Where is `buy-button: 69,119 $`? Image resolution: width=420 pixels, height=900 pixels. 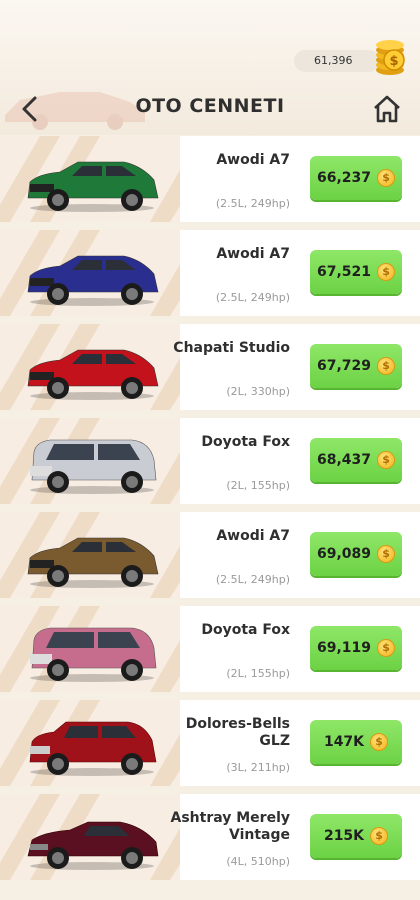
buy-button: 69,119 $ is located at coordinates (356, 648).